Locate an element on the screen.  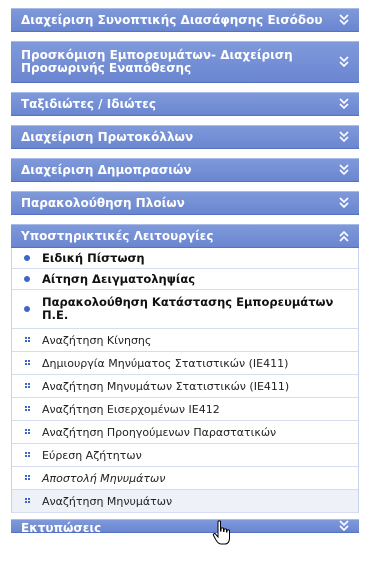
section-prints: Εκτυπώσεις is located at coordinates (185, 526).